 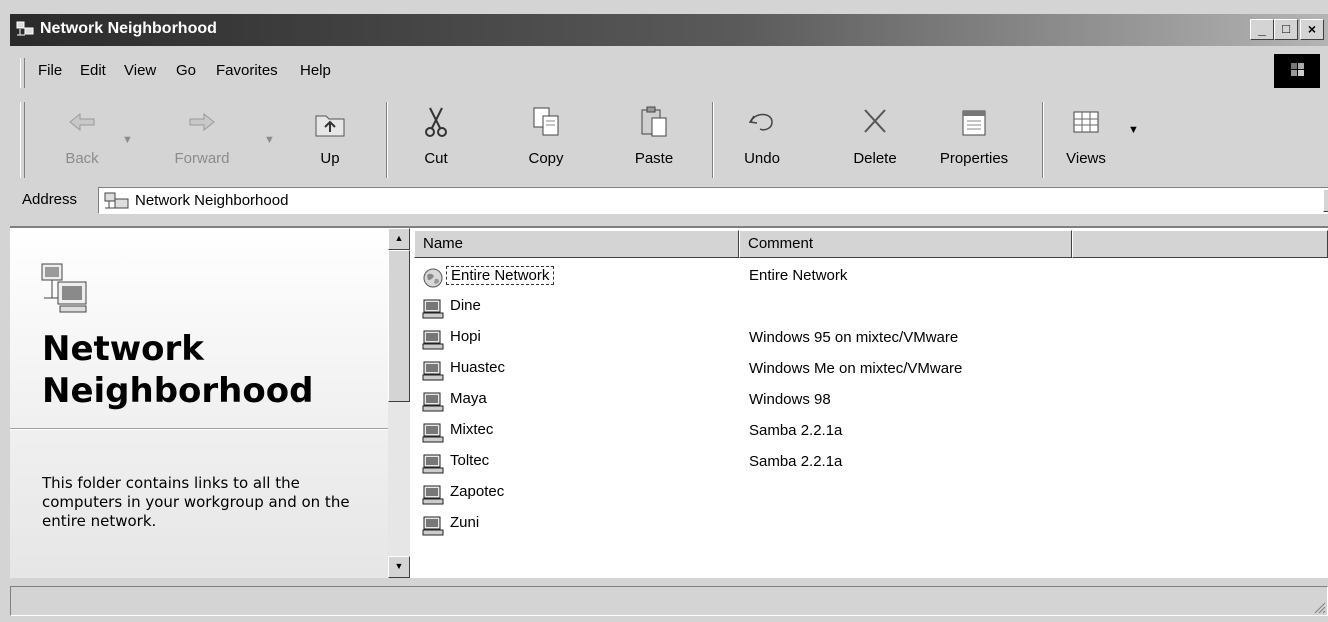 What do you see at coordinates (669, 30) in the screenshot?
I see `title-bar: Network Neighborhood _ □ ×` at bounding box center [669, 30].